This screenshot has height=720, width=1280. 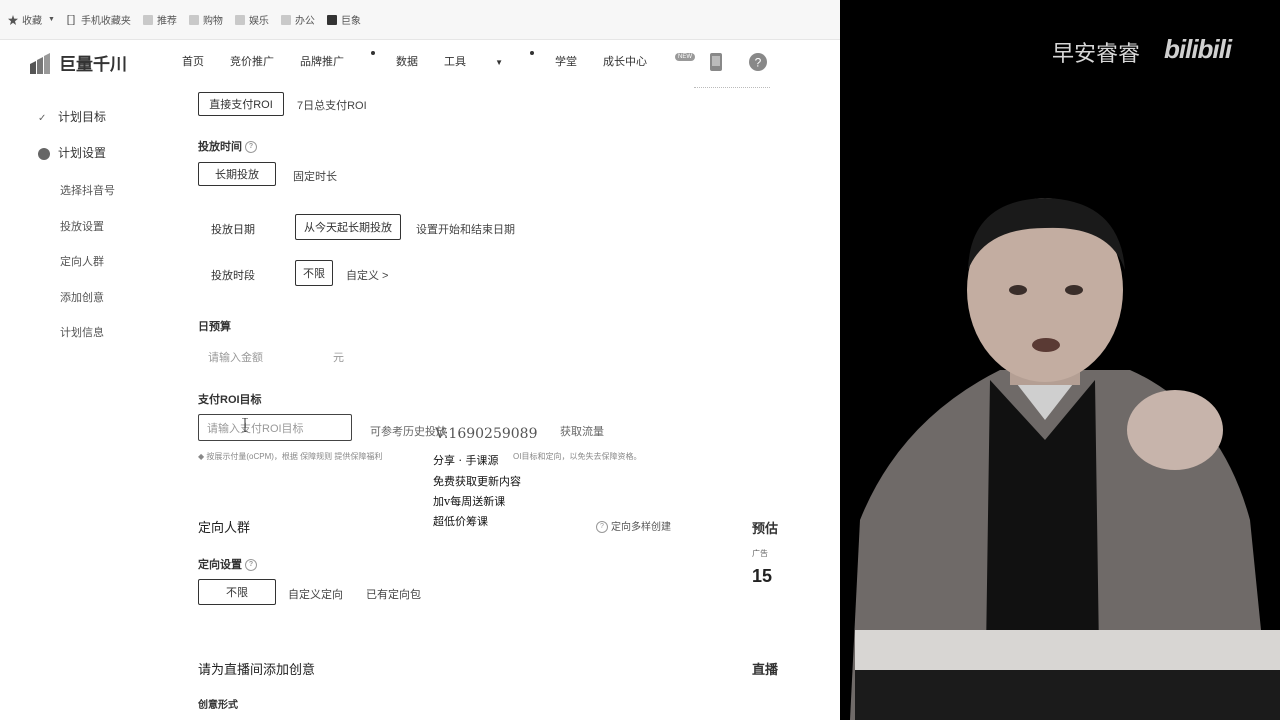 I want to click on check-icon: ✓, so click(x=42, y=118).